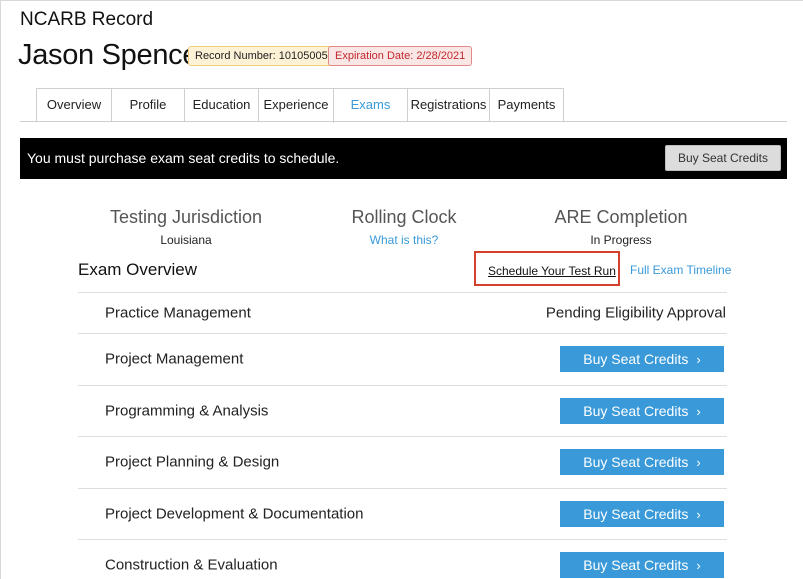  I want to click on tabs-divider, so click(403, 121).